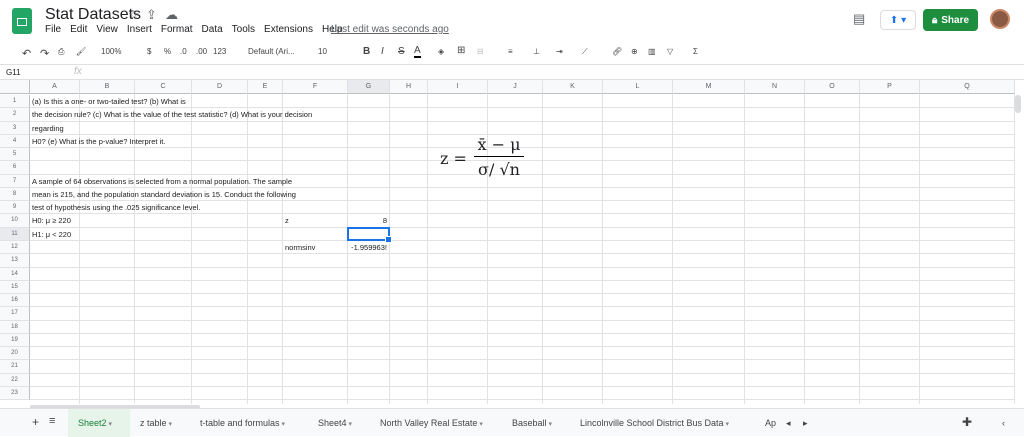 Image resolution: width=1024 pixels, height=437 pixels. I want to click on column-header-A: A, so click(55, 87).